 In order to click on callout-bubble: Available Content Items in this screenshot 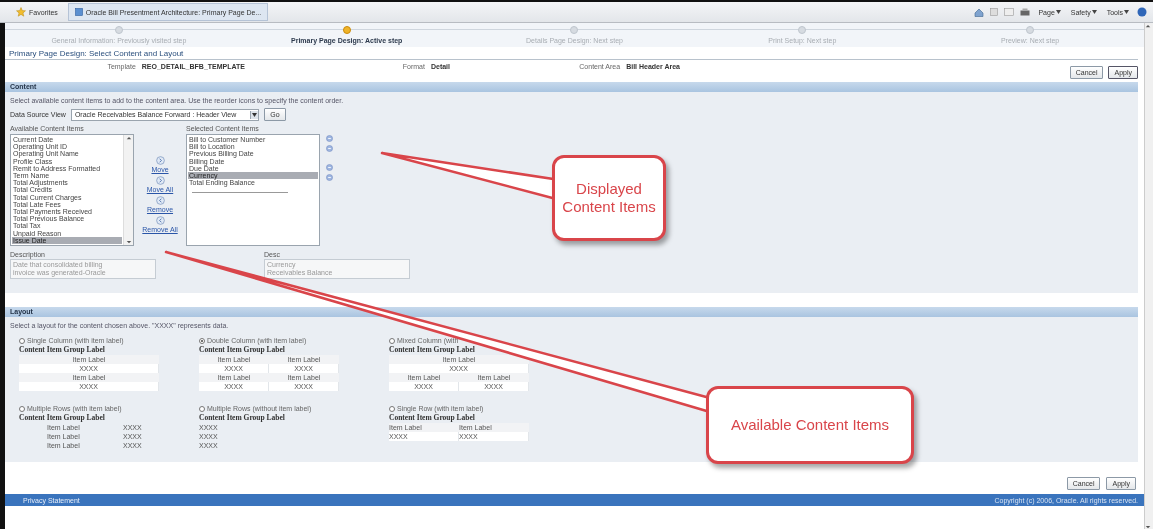, I will do `click(810, 425)`.